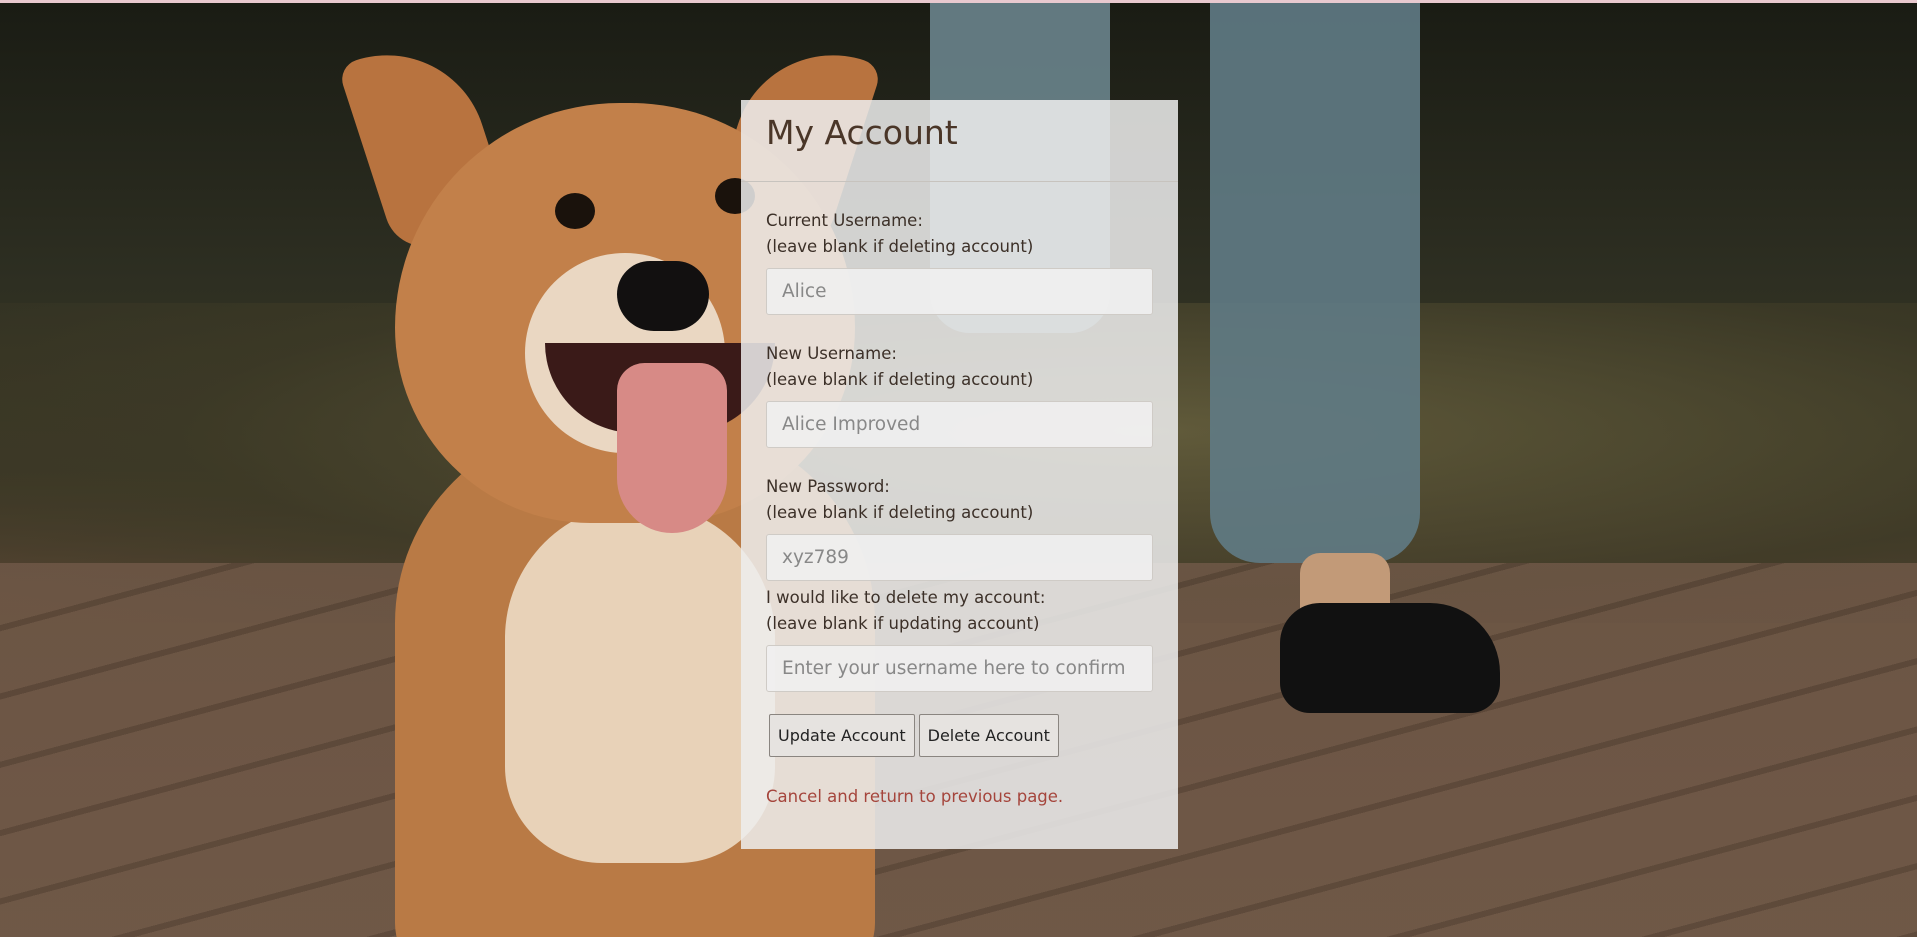  What do you see at coordinates (900, 379) in the screenshot?
I see `new-username-hint: (leave blank if deleting account)` at bounding box center [900, 379].